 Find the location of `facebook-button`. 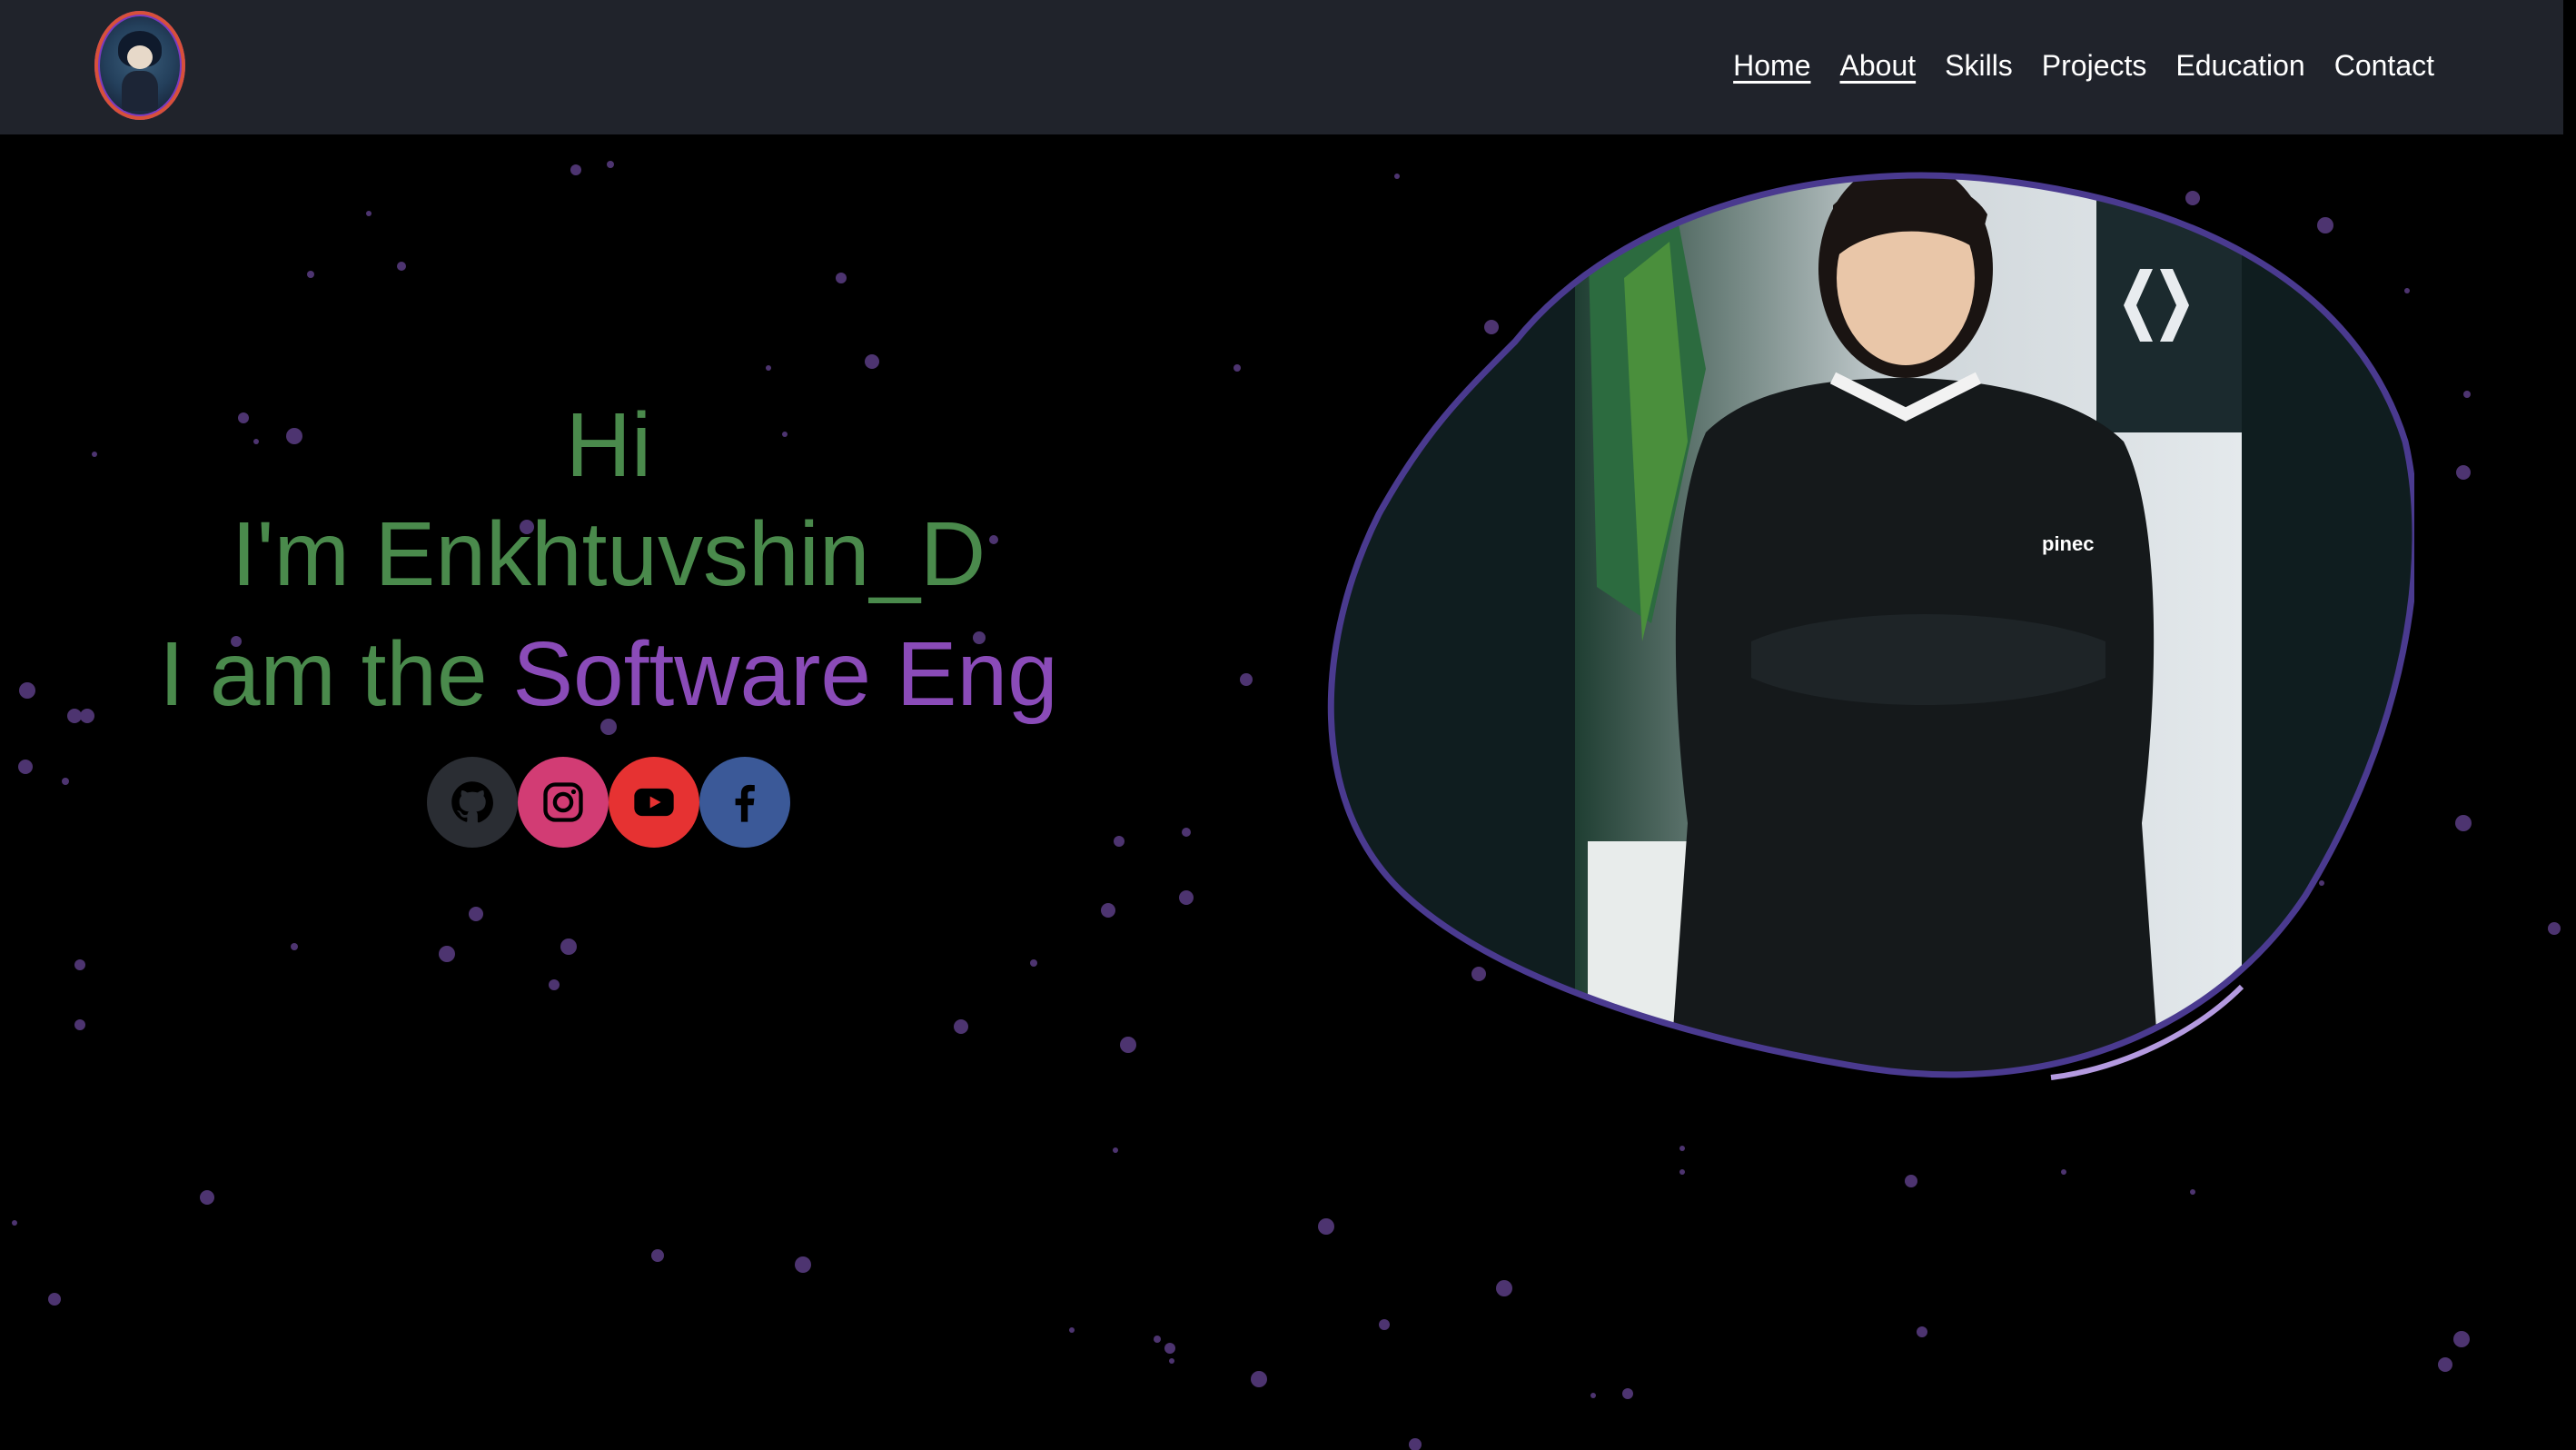

facebook-button is located at coordinates (744, 802).